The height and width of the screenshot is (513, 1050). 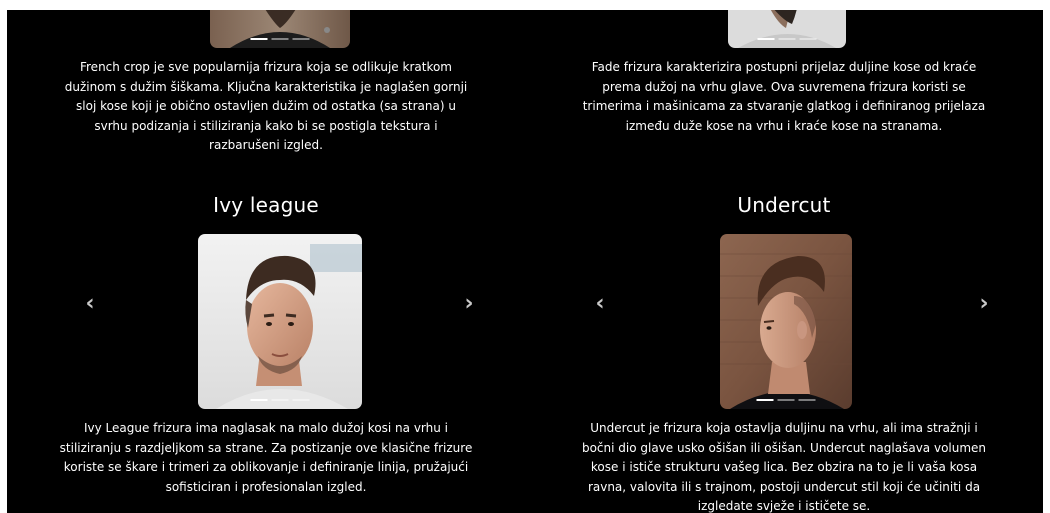 I want to click on fade-image, so click(x=787, y=29).